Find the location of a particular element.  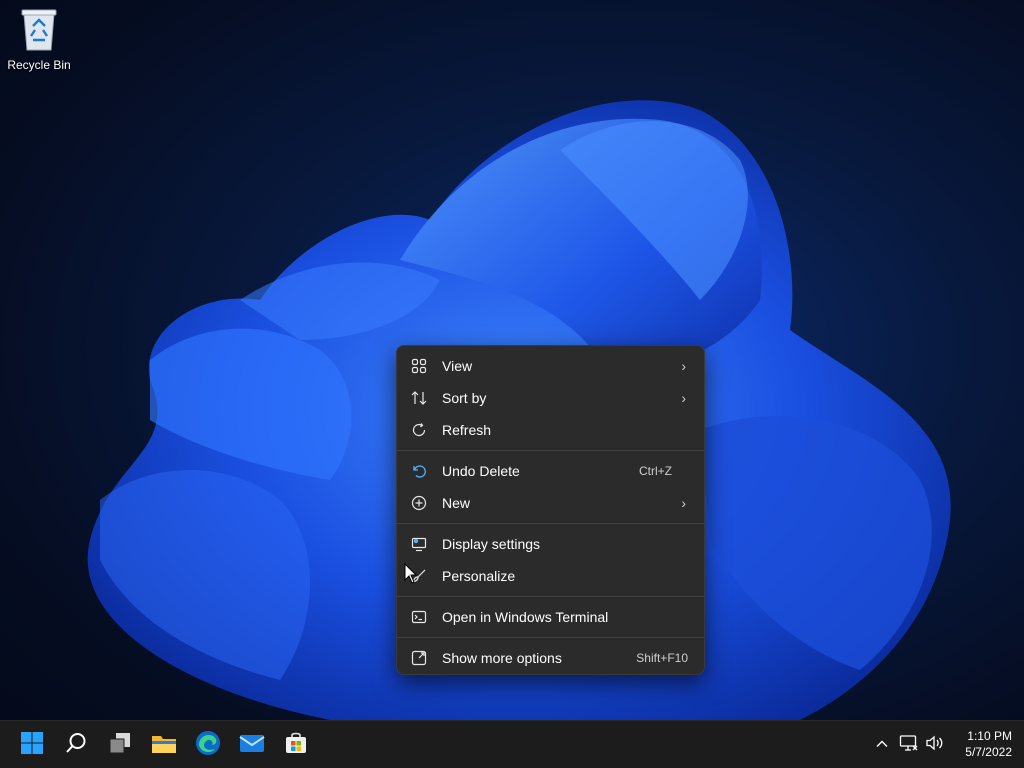

taskbar: 1:10 PM 5/7/2022 is located at coordinates (512, 744).